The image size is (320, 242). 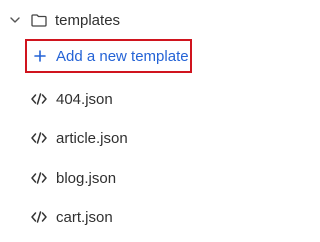 I want to click on file-name: cart.json, so click(x=84, y=217).